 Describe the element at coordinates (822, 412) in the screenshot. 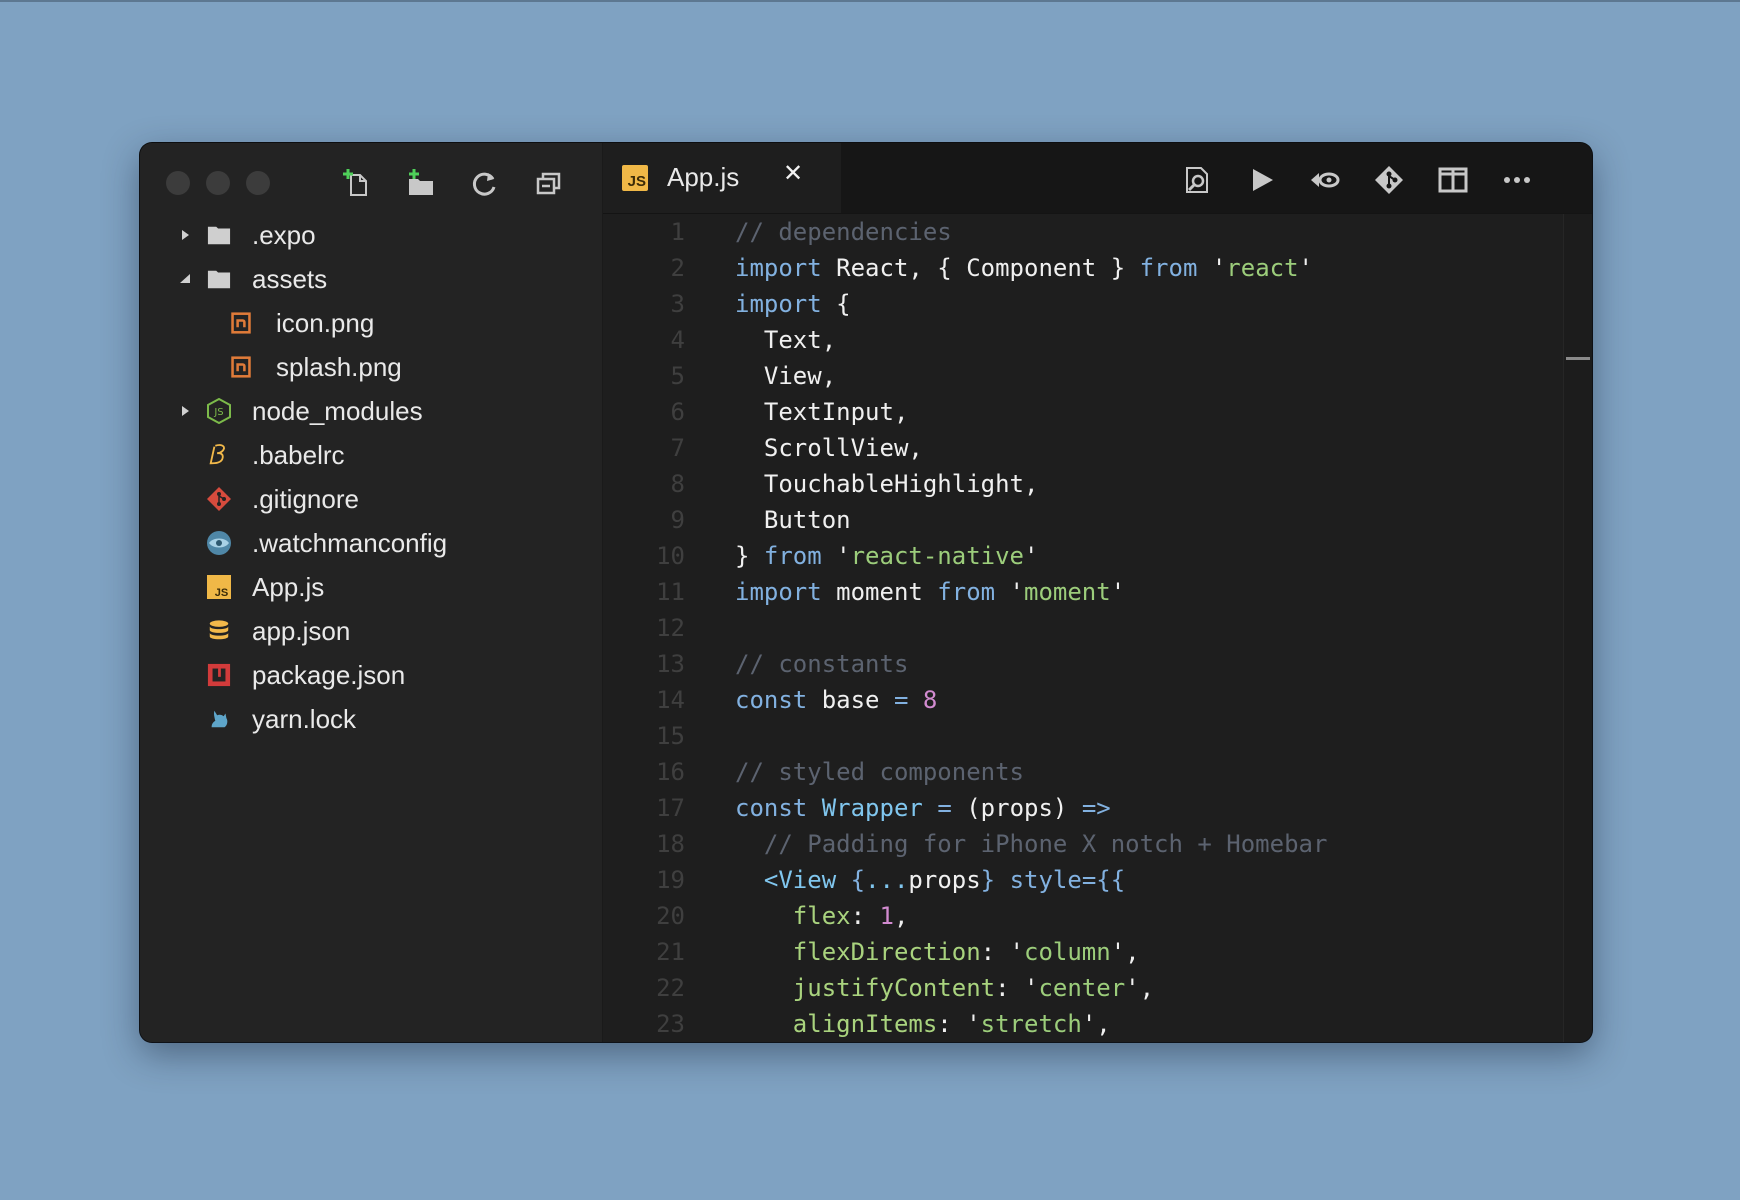

I see `code-text: TextInput,` at that location.